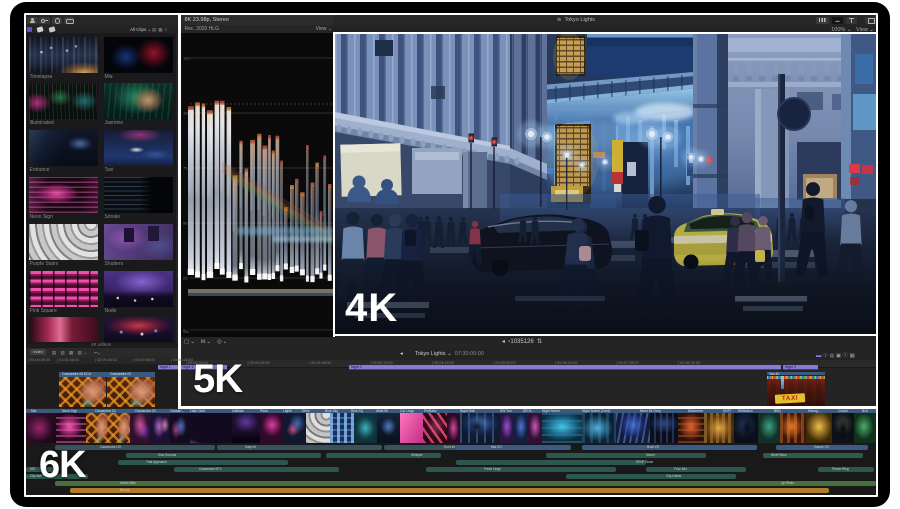 The image size is (900, 509). Describe the element at coordinates (371, 308) in the screenshot. I see `svg-text: 4K` at that location.